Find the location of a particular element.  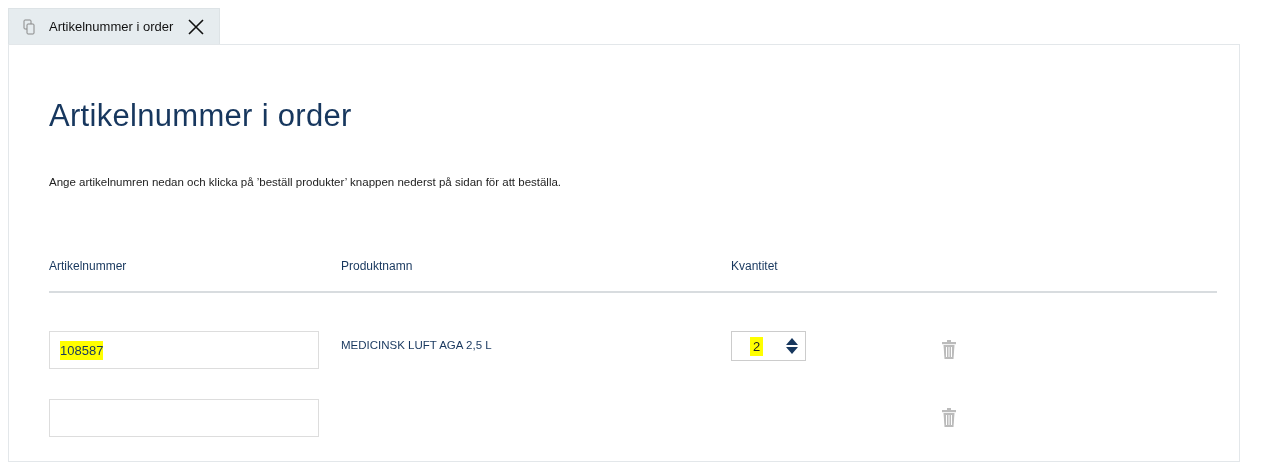

page-title: Artikelnummer i order is located at coordinates (201, 116).